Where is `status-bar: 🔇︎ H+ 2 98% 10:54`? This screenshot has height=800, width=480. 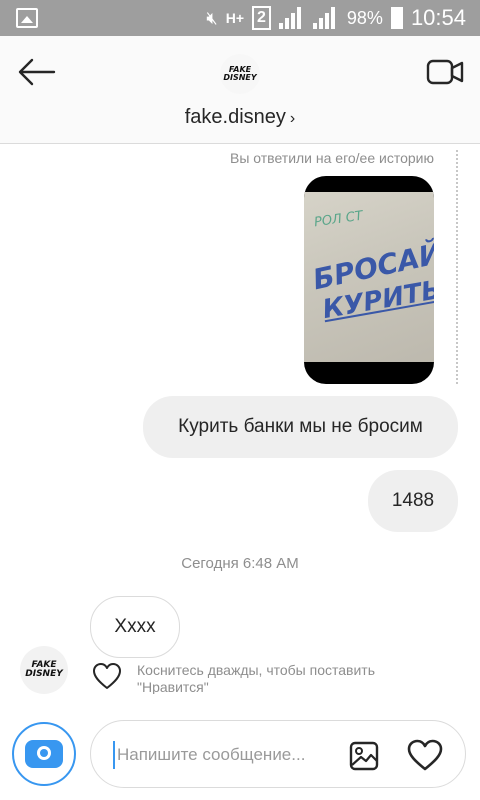 status-bar: 🔇︎ H+ 2 98% 10:54 is located at coordinates (240, 18).